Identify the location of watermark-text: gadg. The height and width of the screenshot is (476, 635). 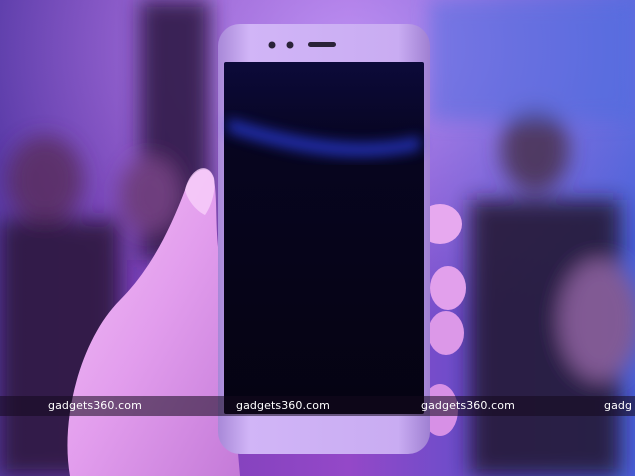
(618, 405).